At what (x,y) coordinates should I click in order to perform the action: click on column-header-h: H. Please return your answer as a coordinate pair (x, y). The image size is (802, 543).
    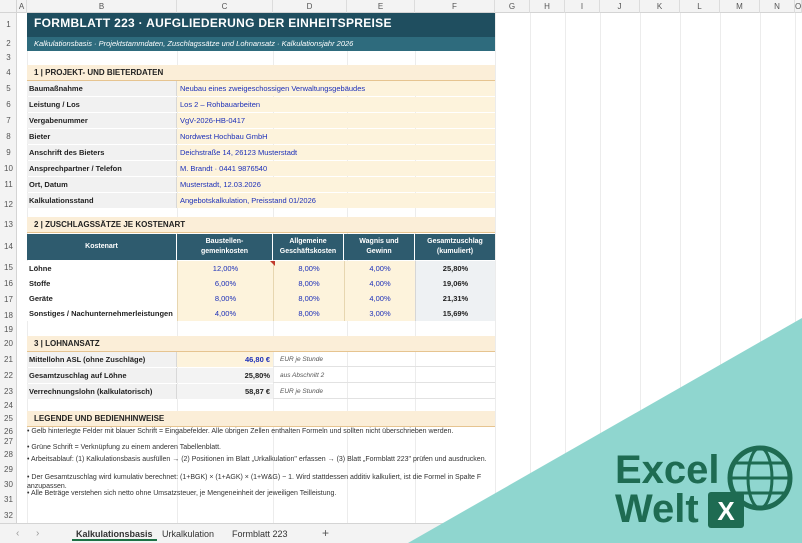
    Looking at the image, I should click on (547, 6).